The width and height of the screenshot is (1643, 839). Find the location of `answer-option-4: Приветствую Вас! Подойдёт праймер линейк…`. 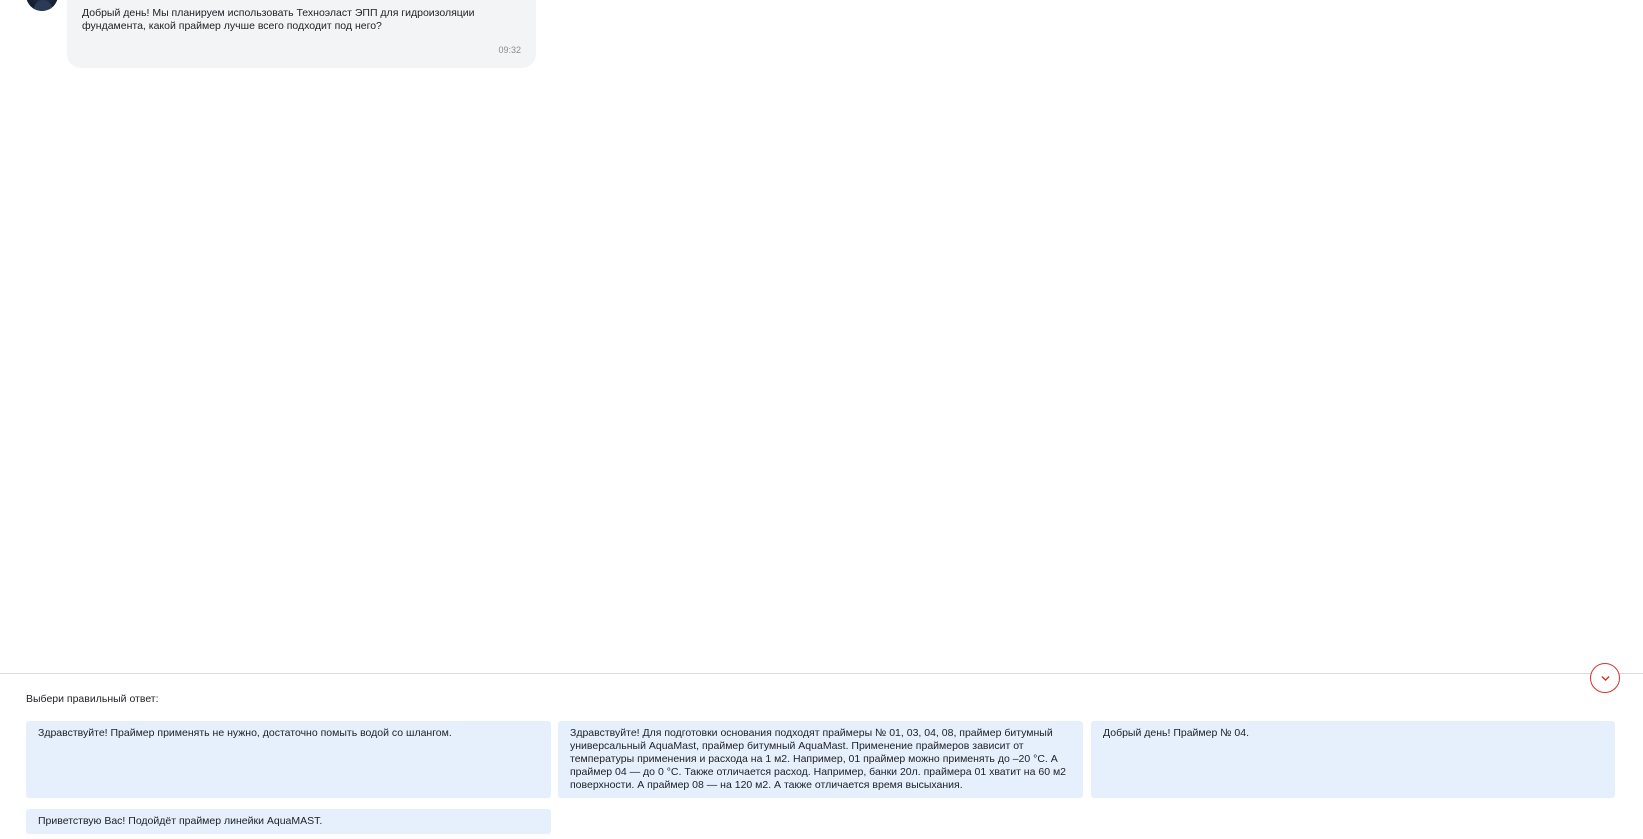

answer-option-4: Приветствую Вас! Подойдёт праймер линейк… is located at coordinates (288, 821).